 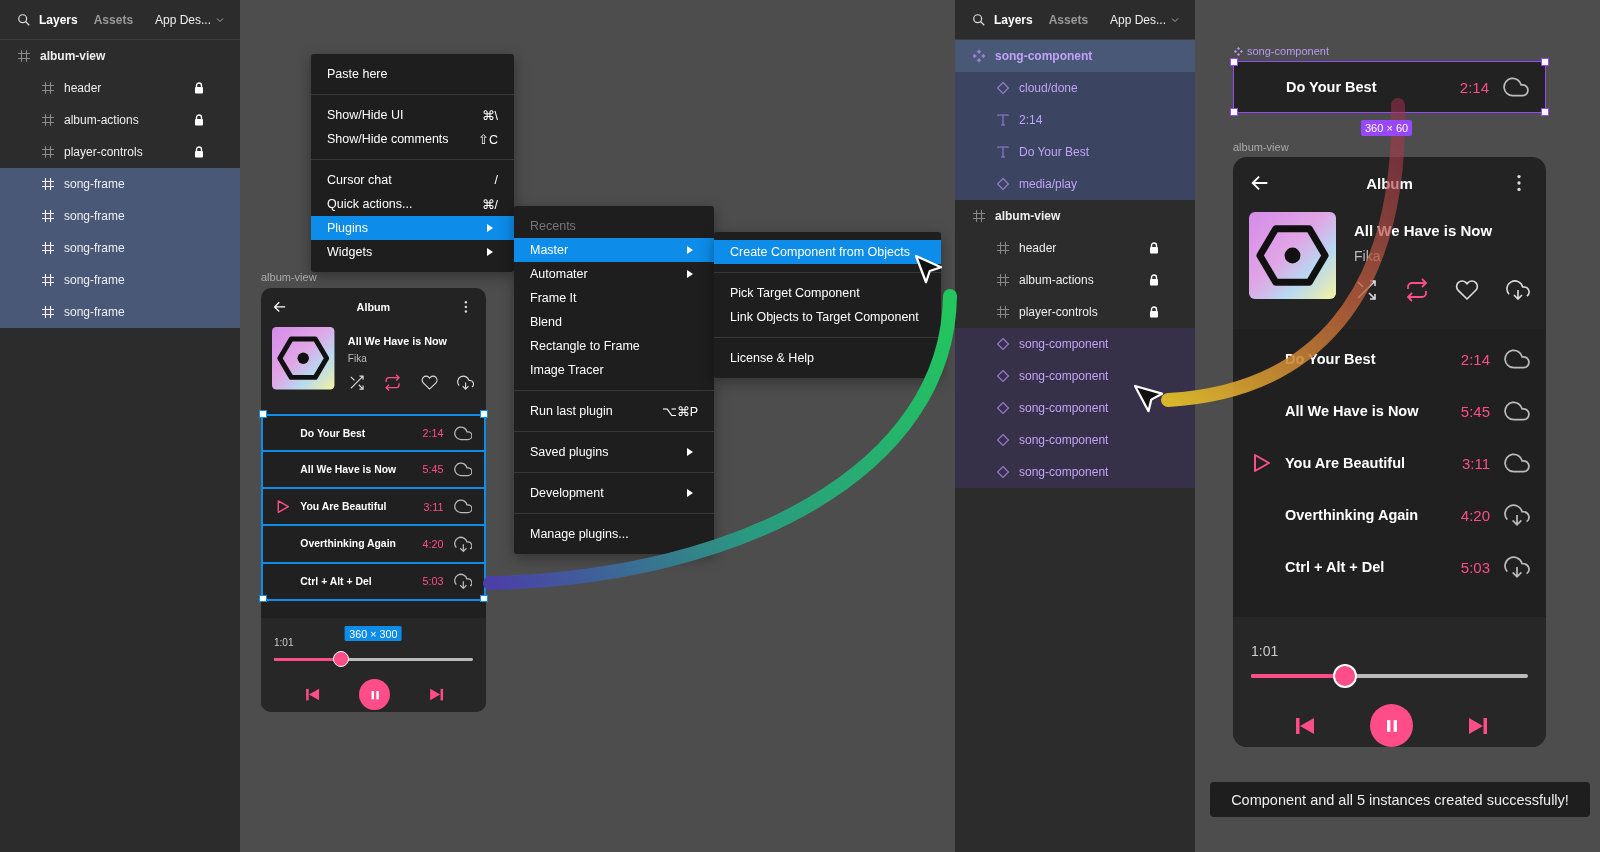 I want to click on menu-item: Blend, so click(x=614, y=322).